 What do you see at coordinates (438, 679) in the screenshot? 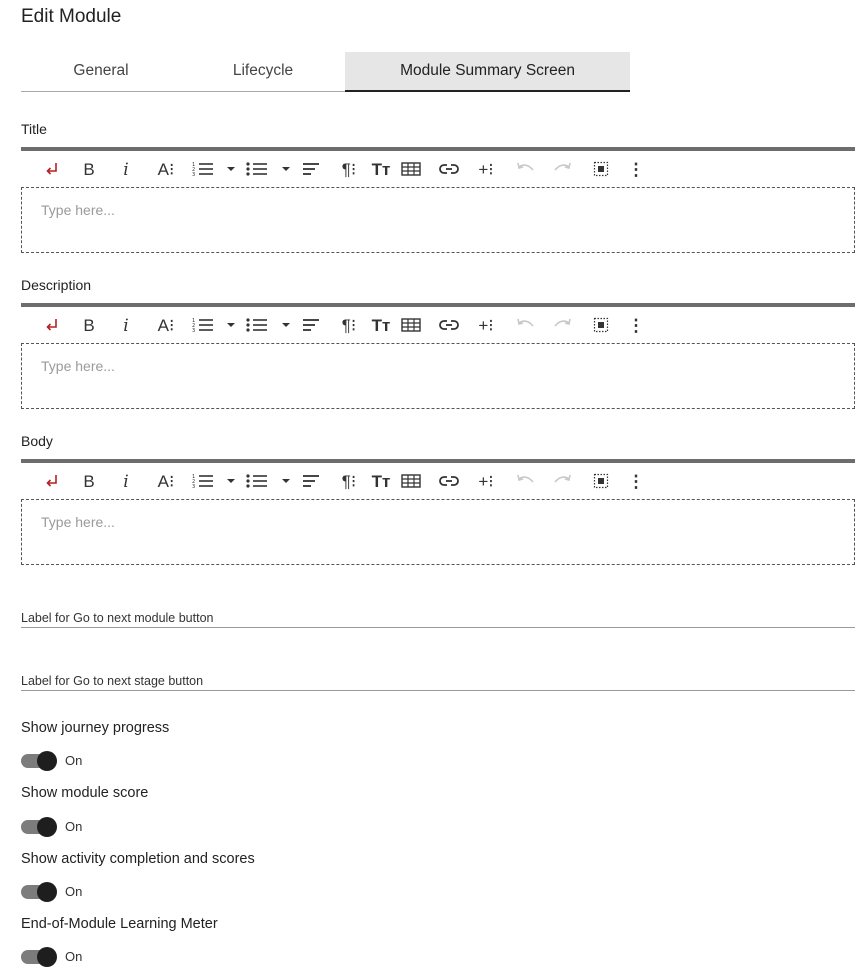
I see `next-stage-label-field: Label for Go to next stage button` at bounding box center [438, 679].